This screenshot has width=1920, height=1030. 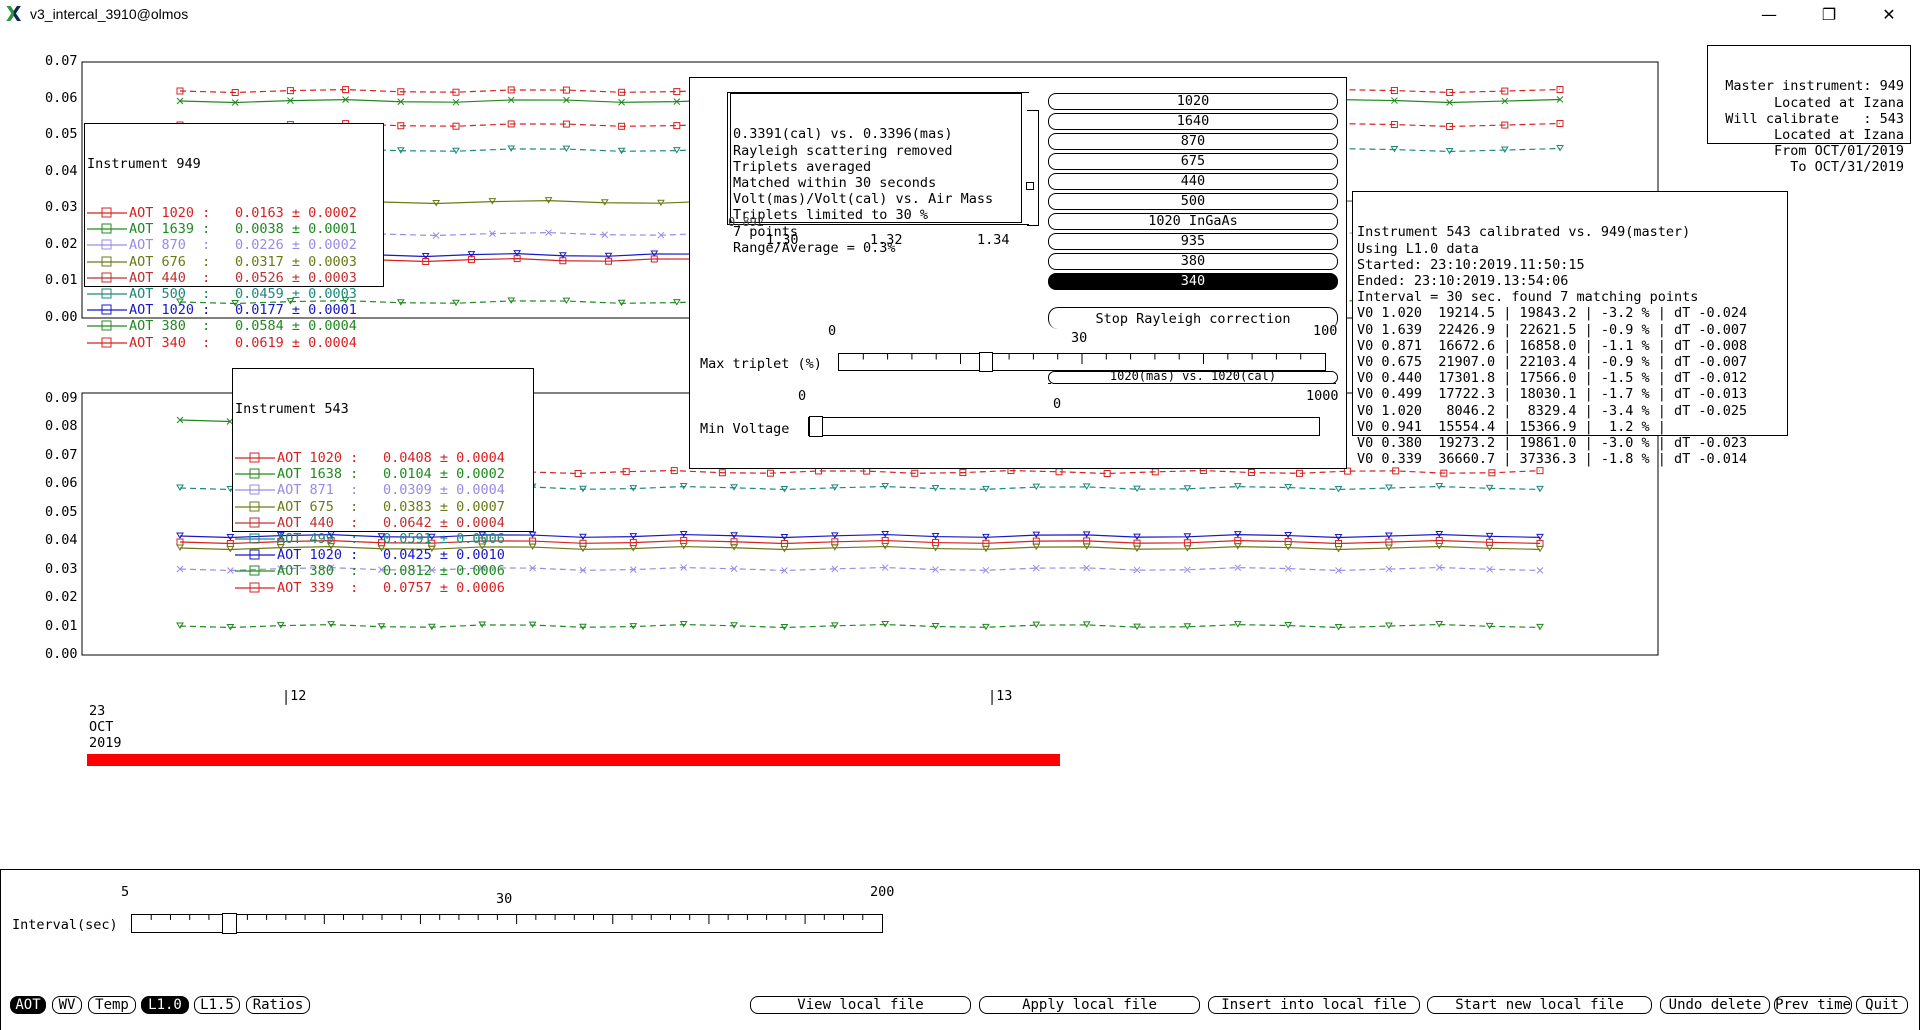 What do you see at coordinates (383, 555) in the screenshot?
I see `legend-row: AOT 1020 : 0.0425 ± 0.0010` at bounding box center [383, 555].